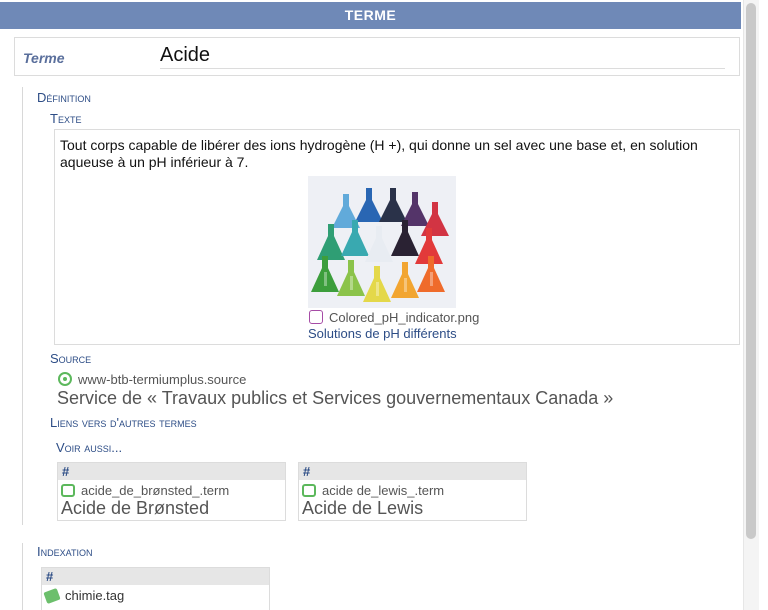 Image resolution: width=768 pixels, height=610 pixels. What do you see at coordinates (135, 508) in the screenshot?
I see `see-also-term-name: Acide de Brønsted` at bounding box center [135, 508].